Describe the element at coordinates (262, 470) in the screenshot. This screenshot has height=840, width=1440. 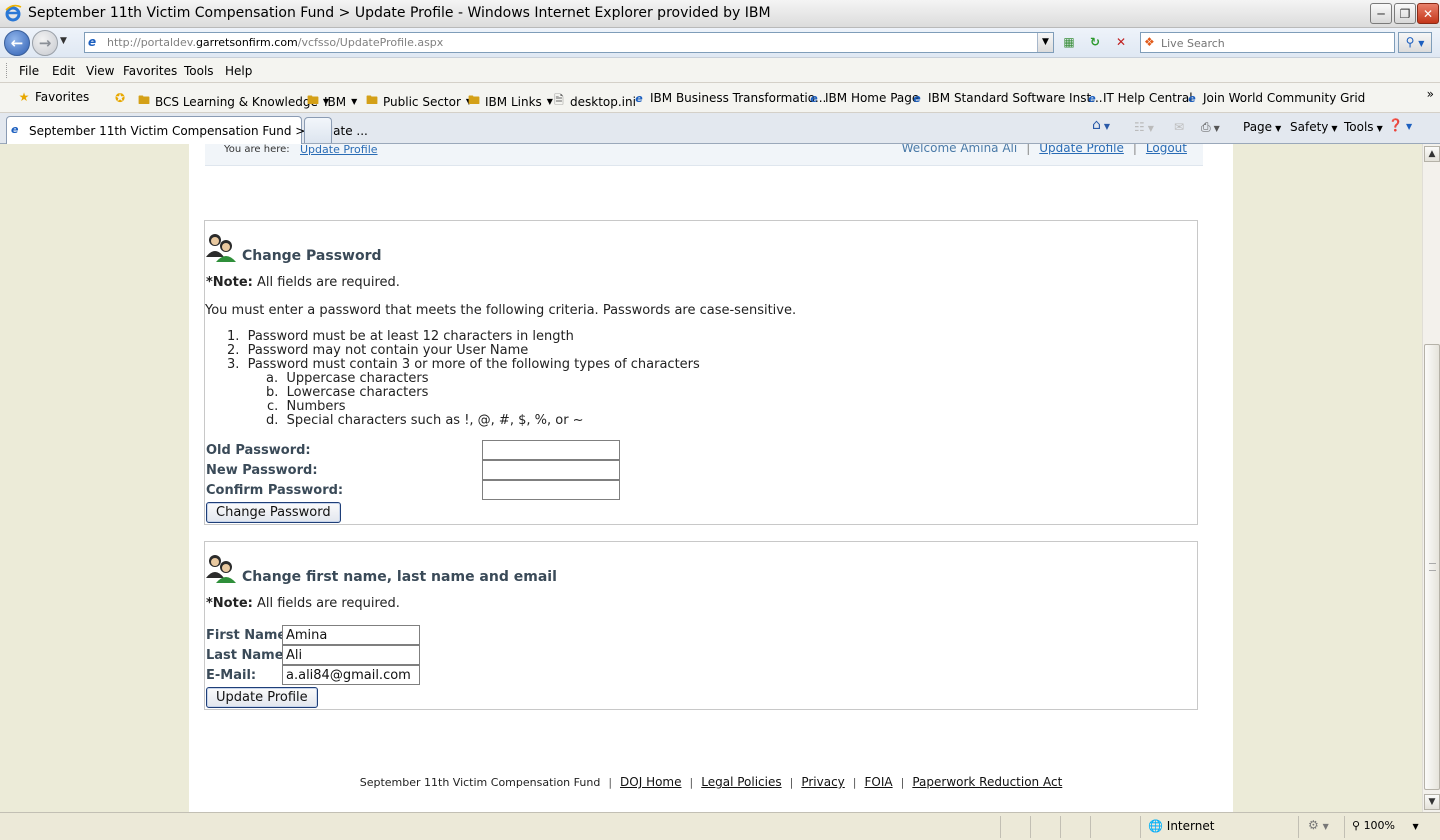
I see `new-password-label: New Password:` at that location.